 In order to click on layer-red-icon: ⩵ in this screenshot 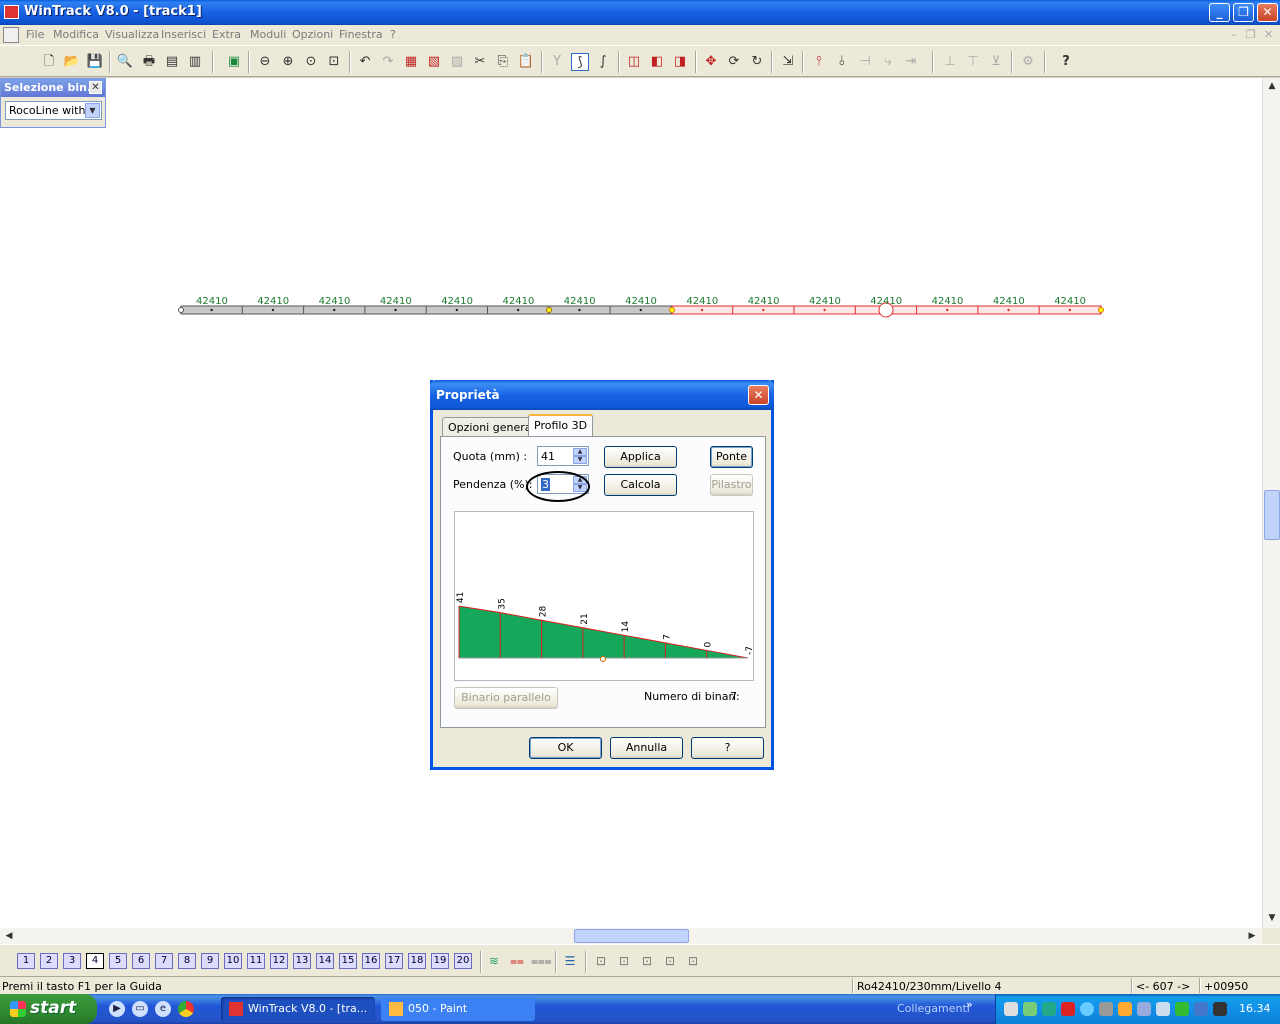, I will do `click(517, 961)`.